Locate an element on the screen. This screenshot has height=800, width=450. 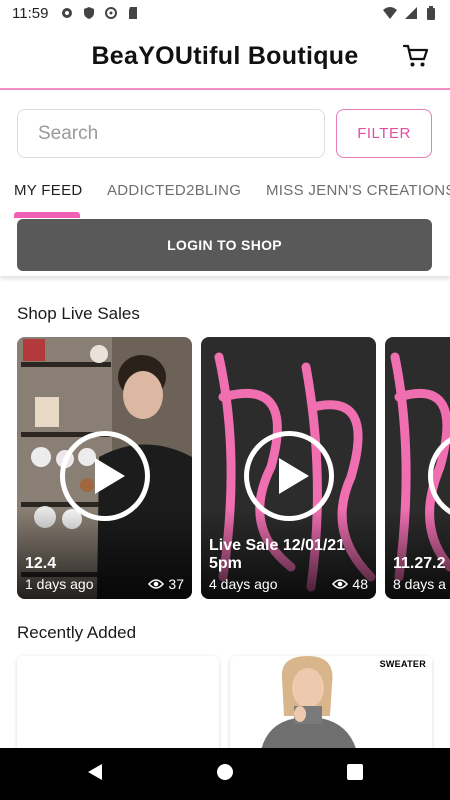
live-sale-age: 1 days ago is located at coordinates (59, 584).